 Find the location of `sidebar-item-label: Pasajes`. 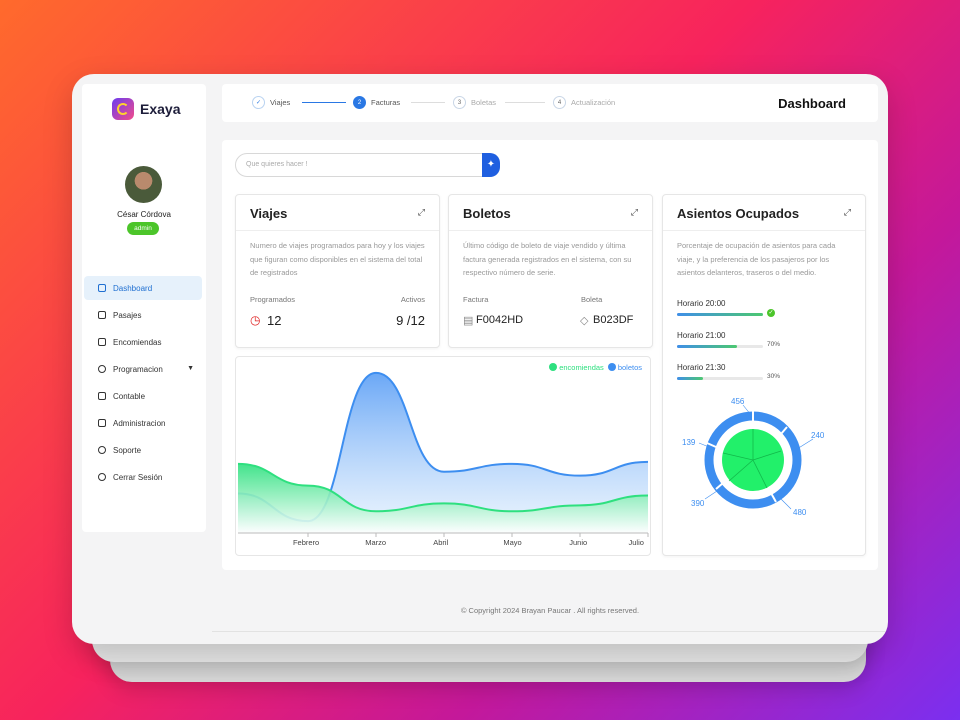

sidebar-item-label: Pasajes is located at coordinates (127, 315).